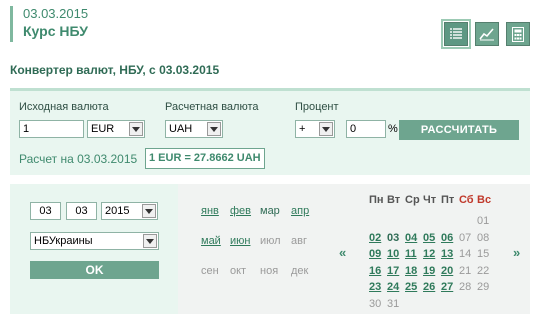 This screenshot has height=317, width=536. What do you see at coordinates (240, 211) in the screenshot?
I see `month-feb: фев` at bounding box center [240, 211].